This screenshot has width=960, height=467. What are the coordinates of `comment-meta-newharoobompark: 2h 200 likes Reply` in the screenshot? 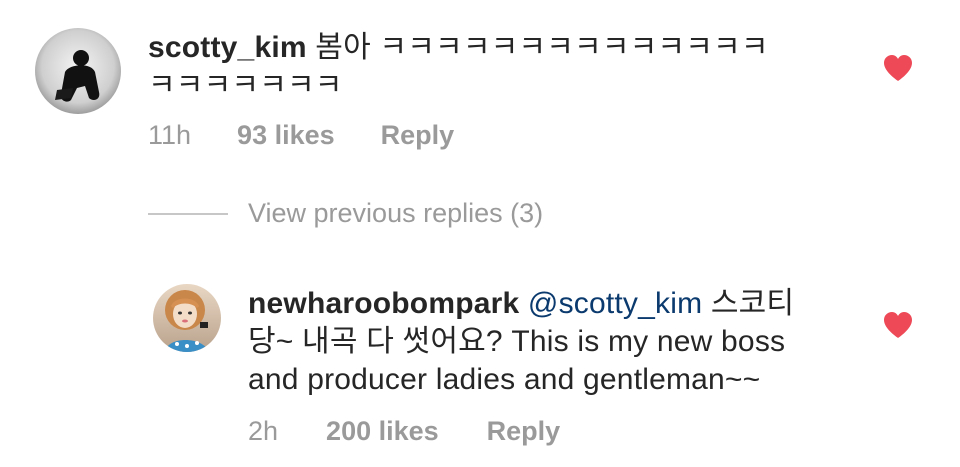 It's located at (404, 431).